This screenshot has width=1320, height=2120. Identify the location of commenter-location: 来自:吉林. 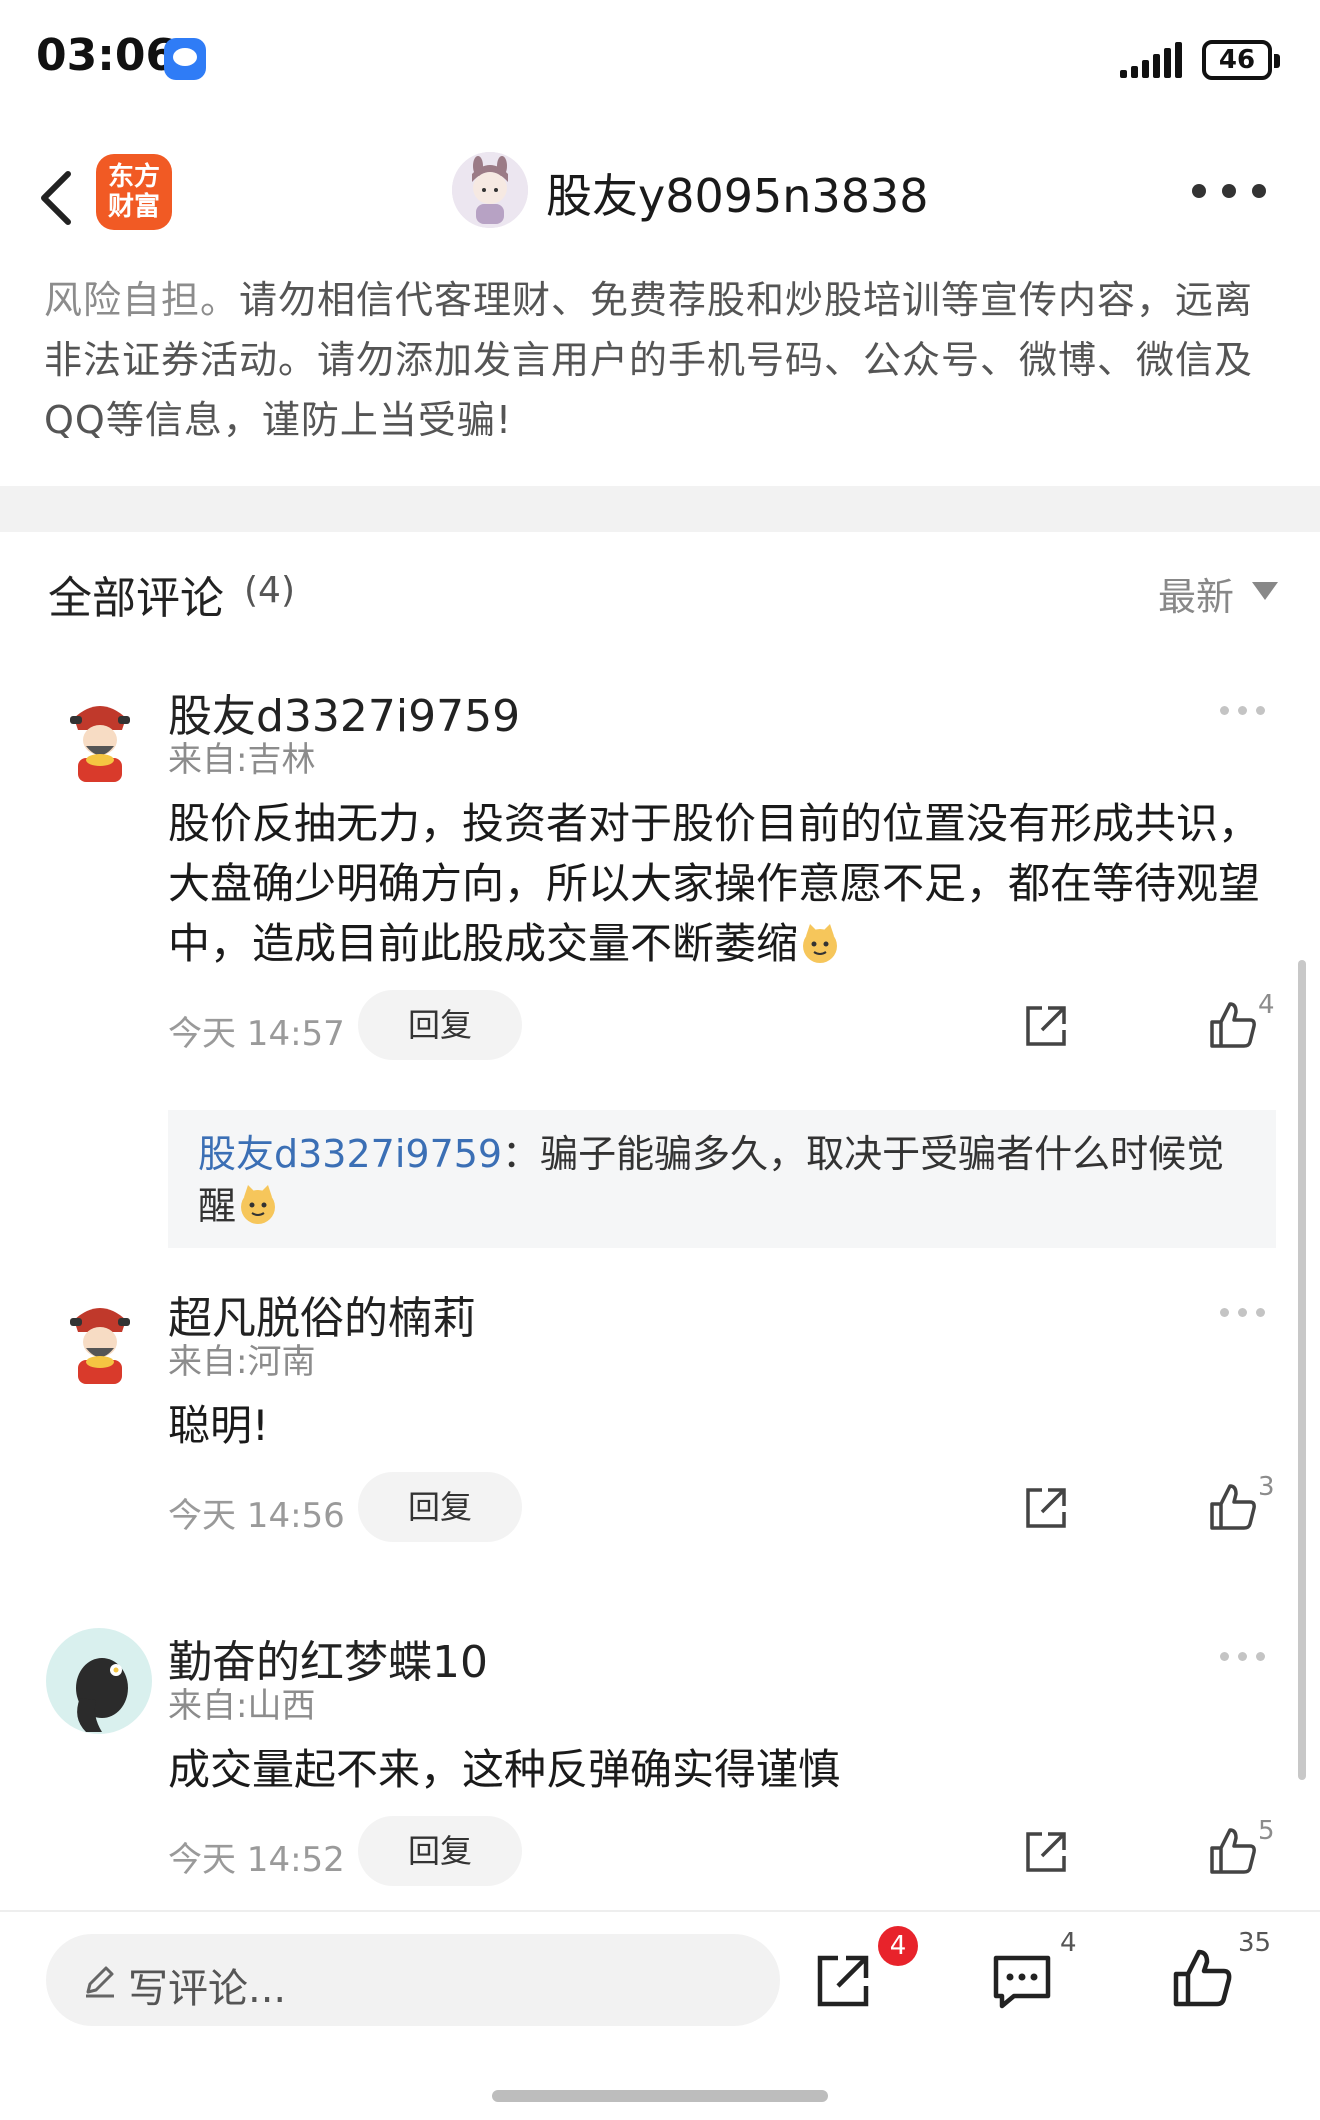
(242, 760).